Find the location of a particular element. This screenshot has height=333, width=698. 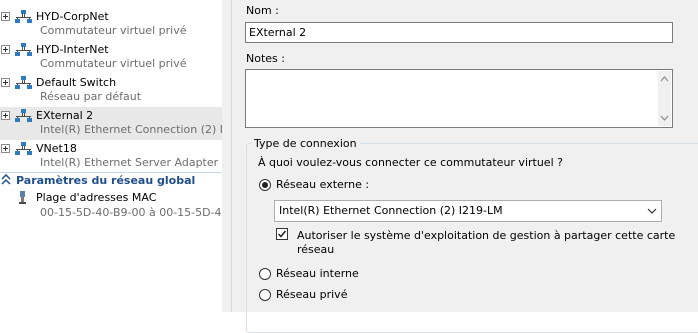

global-network-settings-header: Paramètres du réseau global is located at coordinates (111, 180).